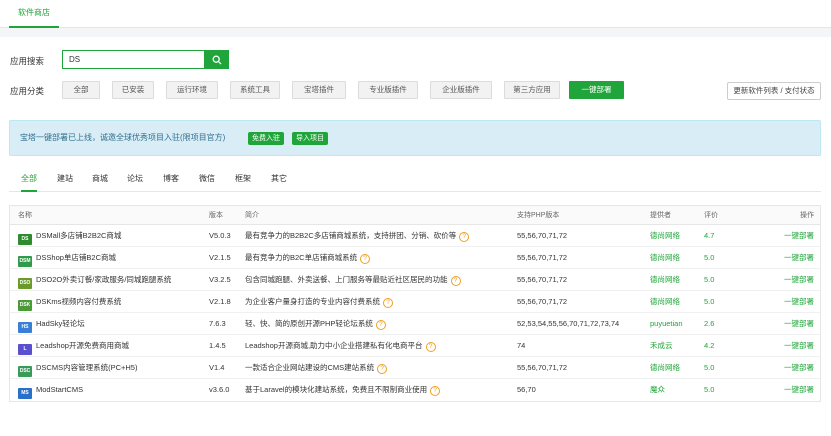 This screenshot has height=436, width=831. Describe the element at coordinates (310, 138) in the screenshot. I see `import-project-button: 导入项目` at that location.